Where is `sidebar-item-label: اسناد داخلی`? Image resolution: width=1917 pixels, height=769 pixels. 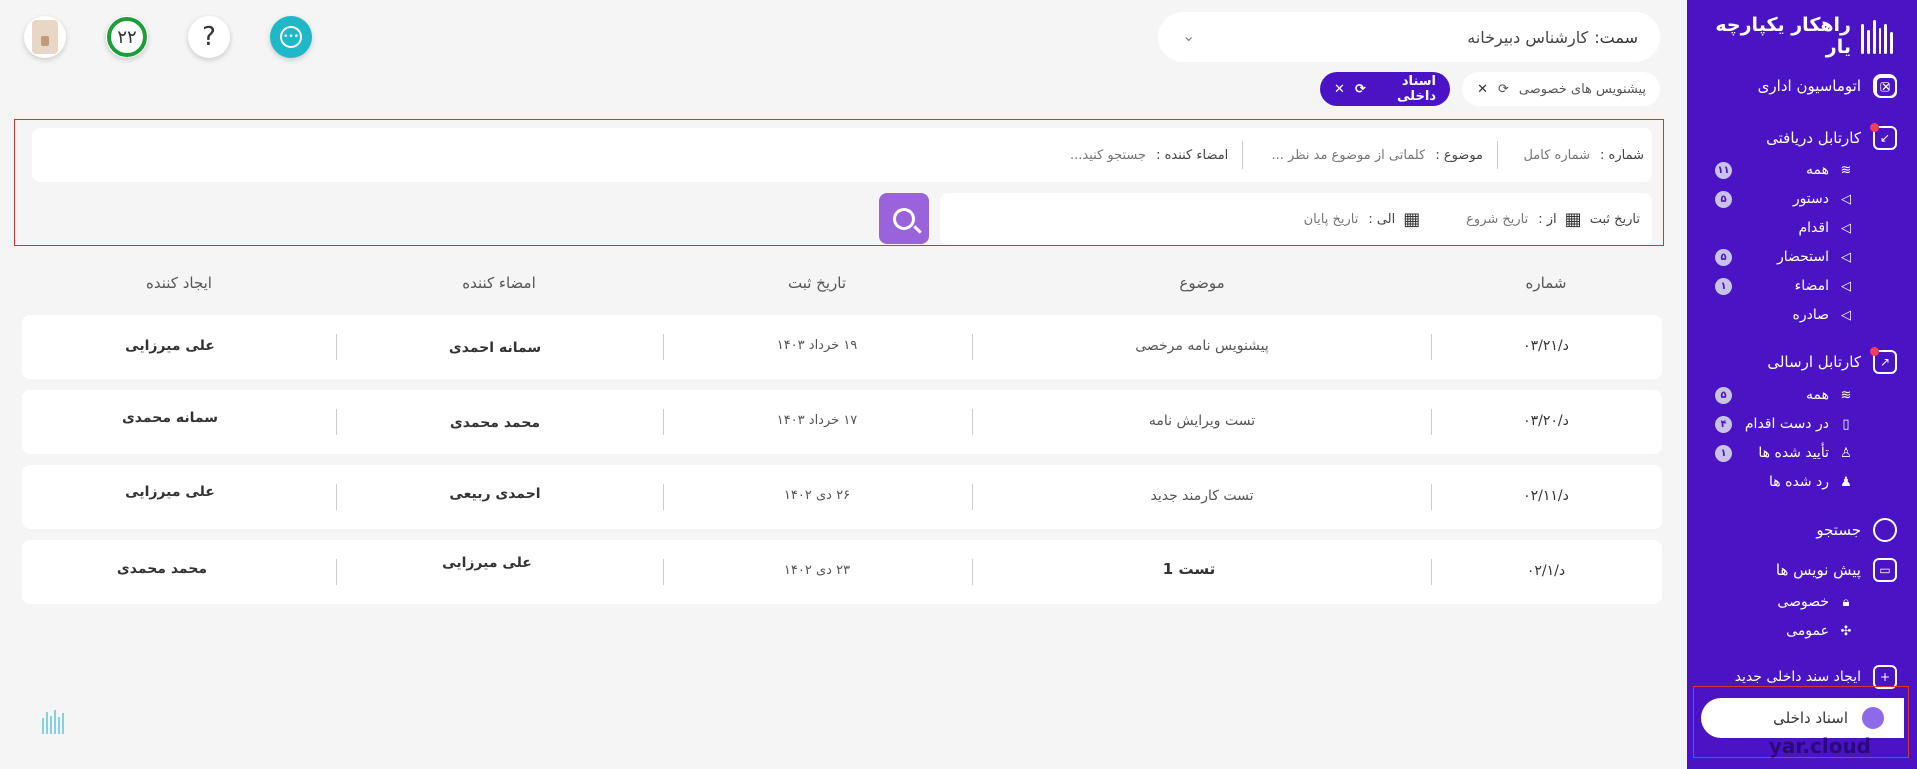
sidebar-item-label: اسناد داخلی is located at coordinates (1810, 718).